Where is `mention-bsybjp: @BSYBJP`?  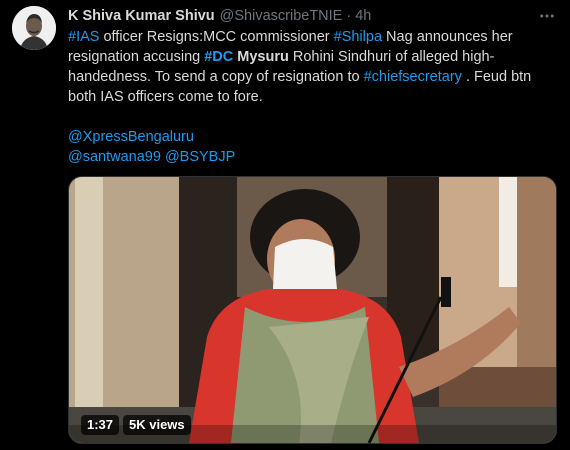 mention-bsybjp: @BSYBJP is located at coordinates (200, 157).